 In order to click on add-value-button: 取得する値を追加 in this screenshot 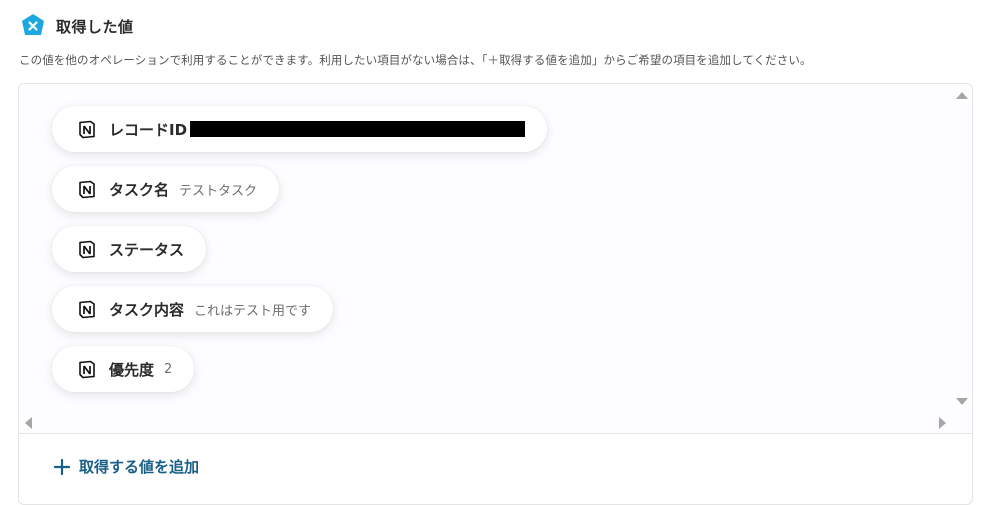, I will do `click(126, 466)`.